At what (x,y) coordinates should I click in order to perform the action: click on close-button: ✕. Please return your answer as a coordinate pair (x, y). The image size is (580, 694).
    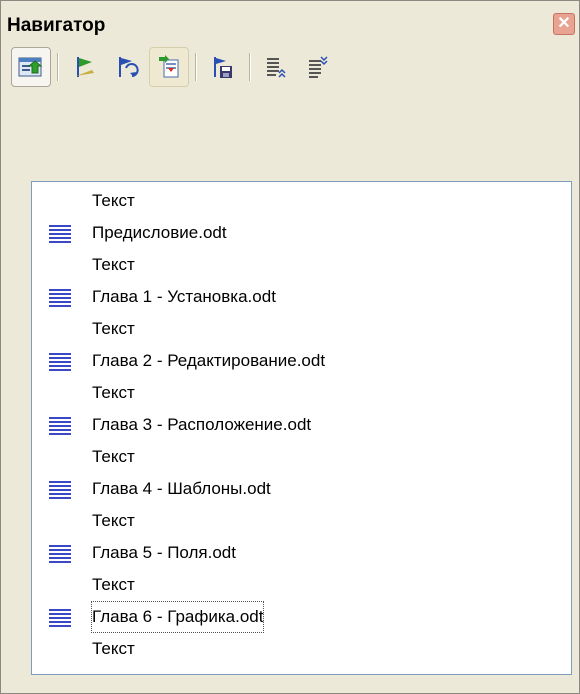
    Looking at the image, I should click on (564, 24).